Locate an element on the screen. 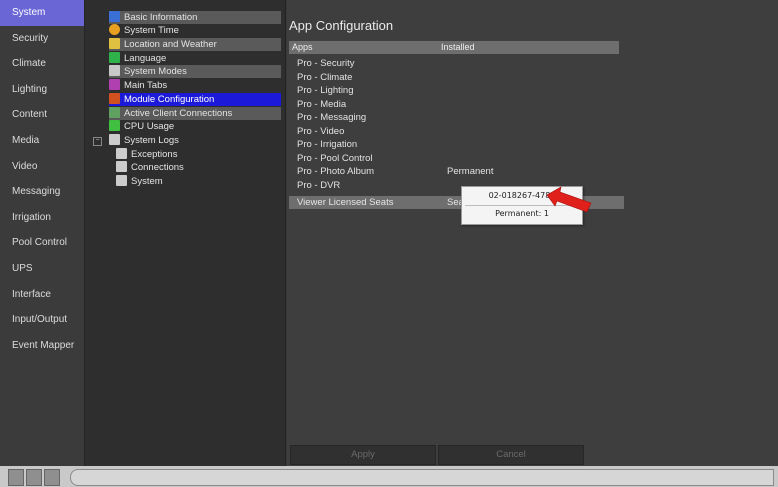 This screenshot has height=487, width=778. nav-item-pool-control: Pool Control is located at coordinates (42, 243).